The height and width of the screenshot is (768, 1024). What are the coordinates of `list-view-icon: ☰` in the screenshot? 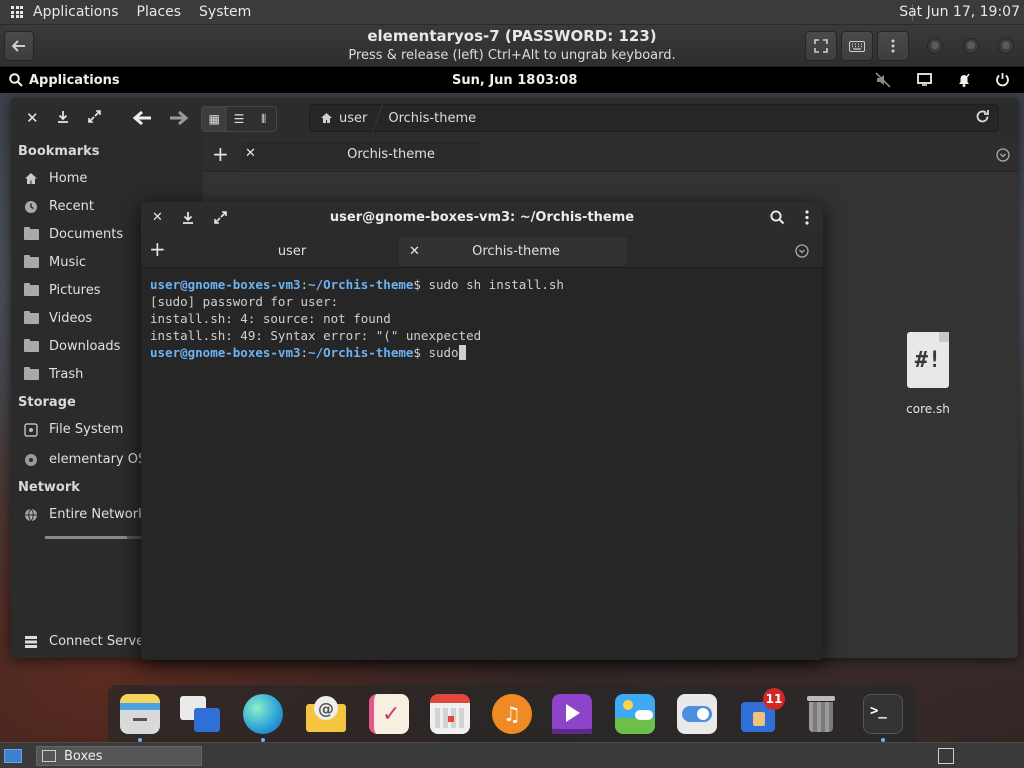 It's located at (239, 119).